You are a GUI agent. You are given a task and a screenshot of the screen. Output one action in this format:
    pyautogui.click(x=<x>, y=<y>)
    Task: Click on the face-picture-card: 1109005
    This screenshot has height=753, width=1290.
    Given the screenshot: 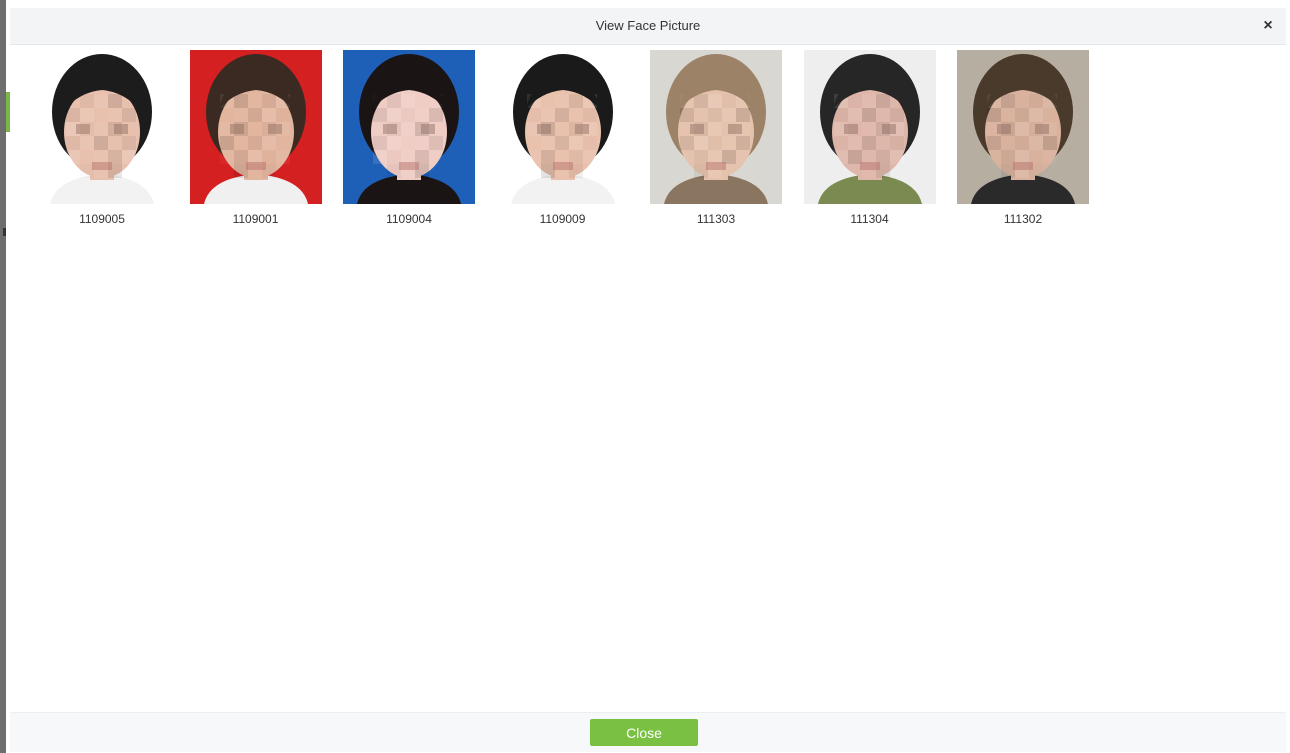 What is the action you would take?
    pyautogui.click(x=102, y=138)
    